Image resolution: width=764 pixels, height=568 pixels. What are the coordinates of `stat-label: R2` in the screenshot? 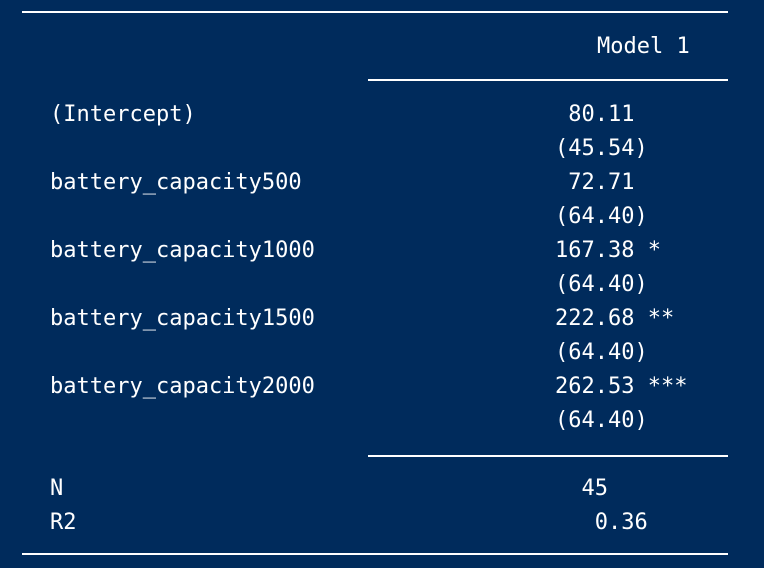 It's located at (63, 522).